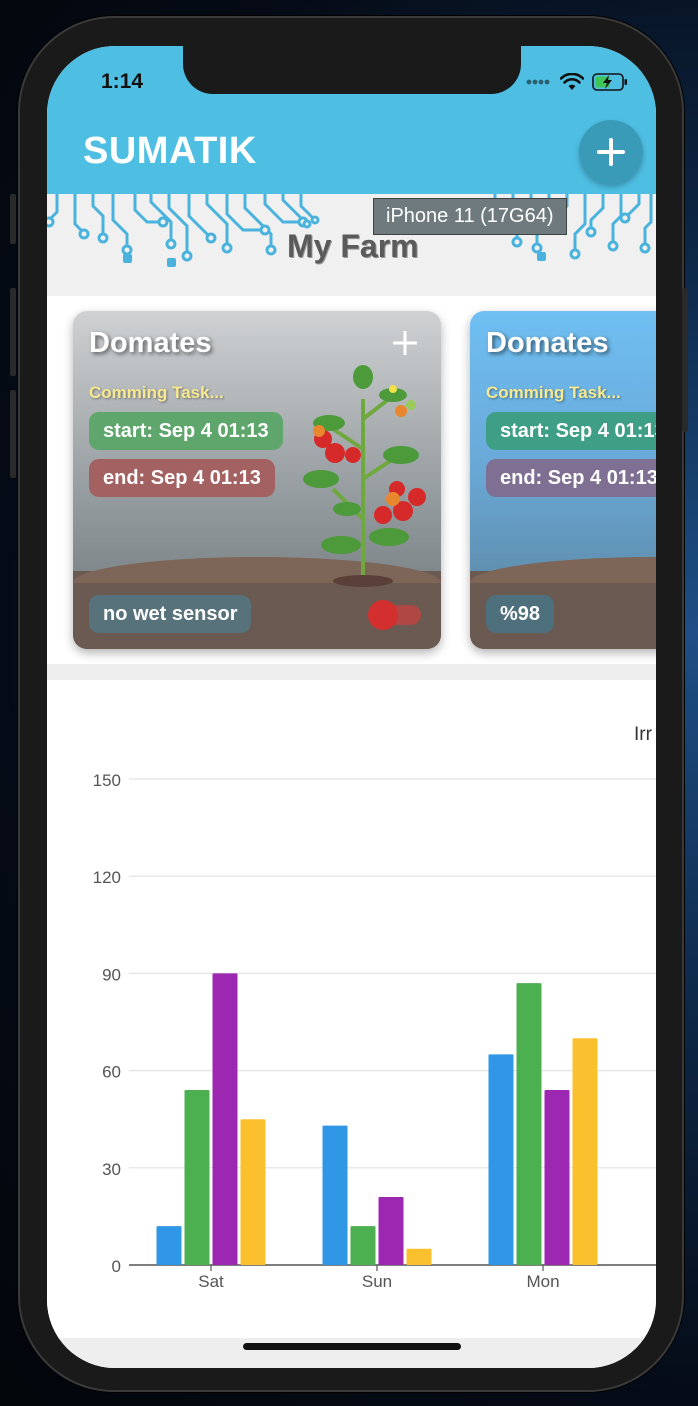 The width and height of the screenshot is (698, 1406). What do you see at coordinates (111, 1169) in the screenshot?
I see `y-tick-label: 30` at bounding box center [111, 1169].